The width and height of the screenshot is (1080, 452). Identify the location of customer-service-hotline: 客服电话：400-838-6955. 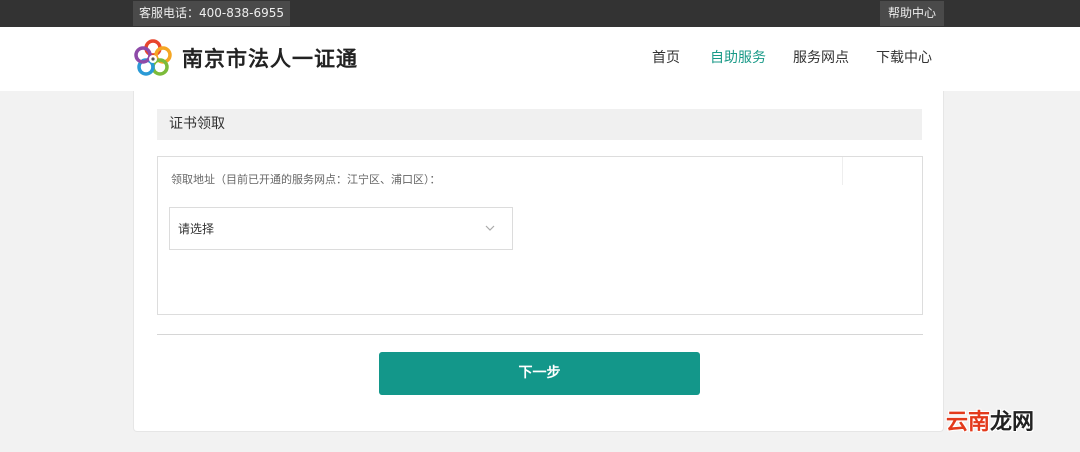
(212, 13).